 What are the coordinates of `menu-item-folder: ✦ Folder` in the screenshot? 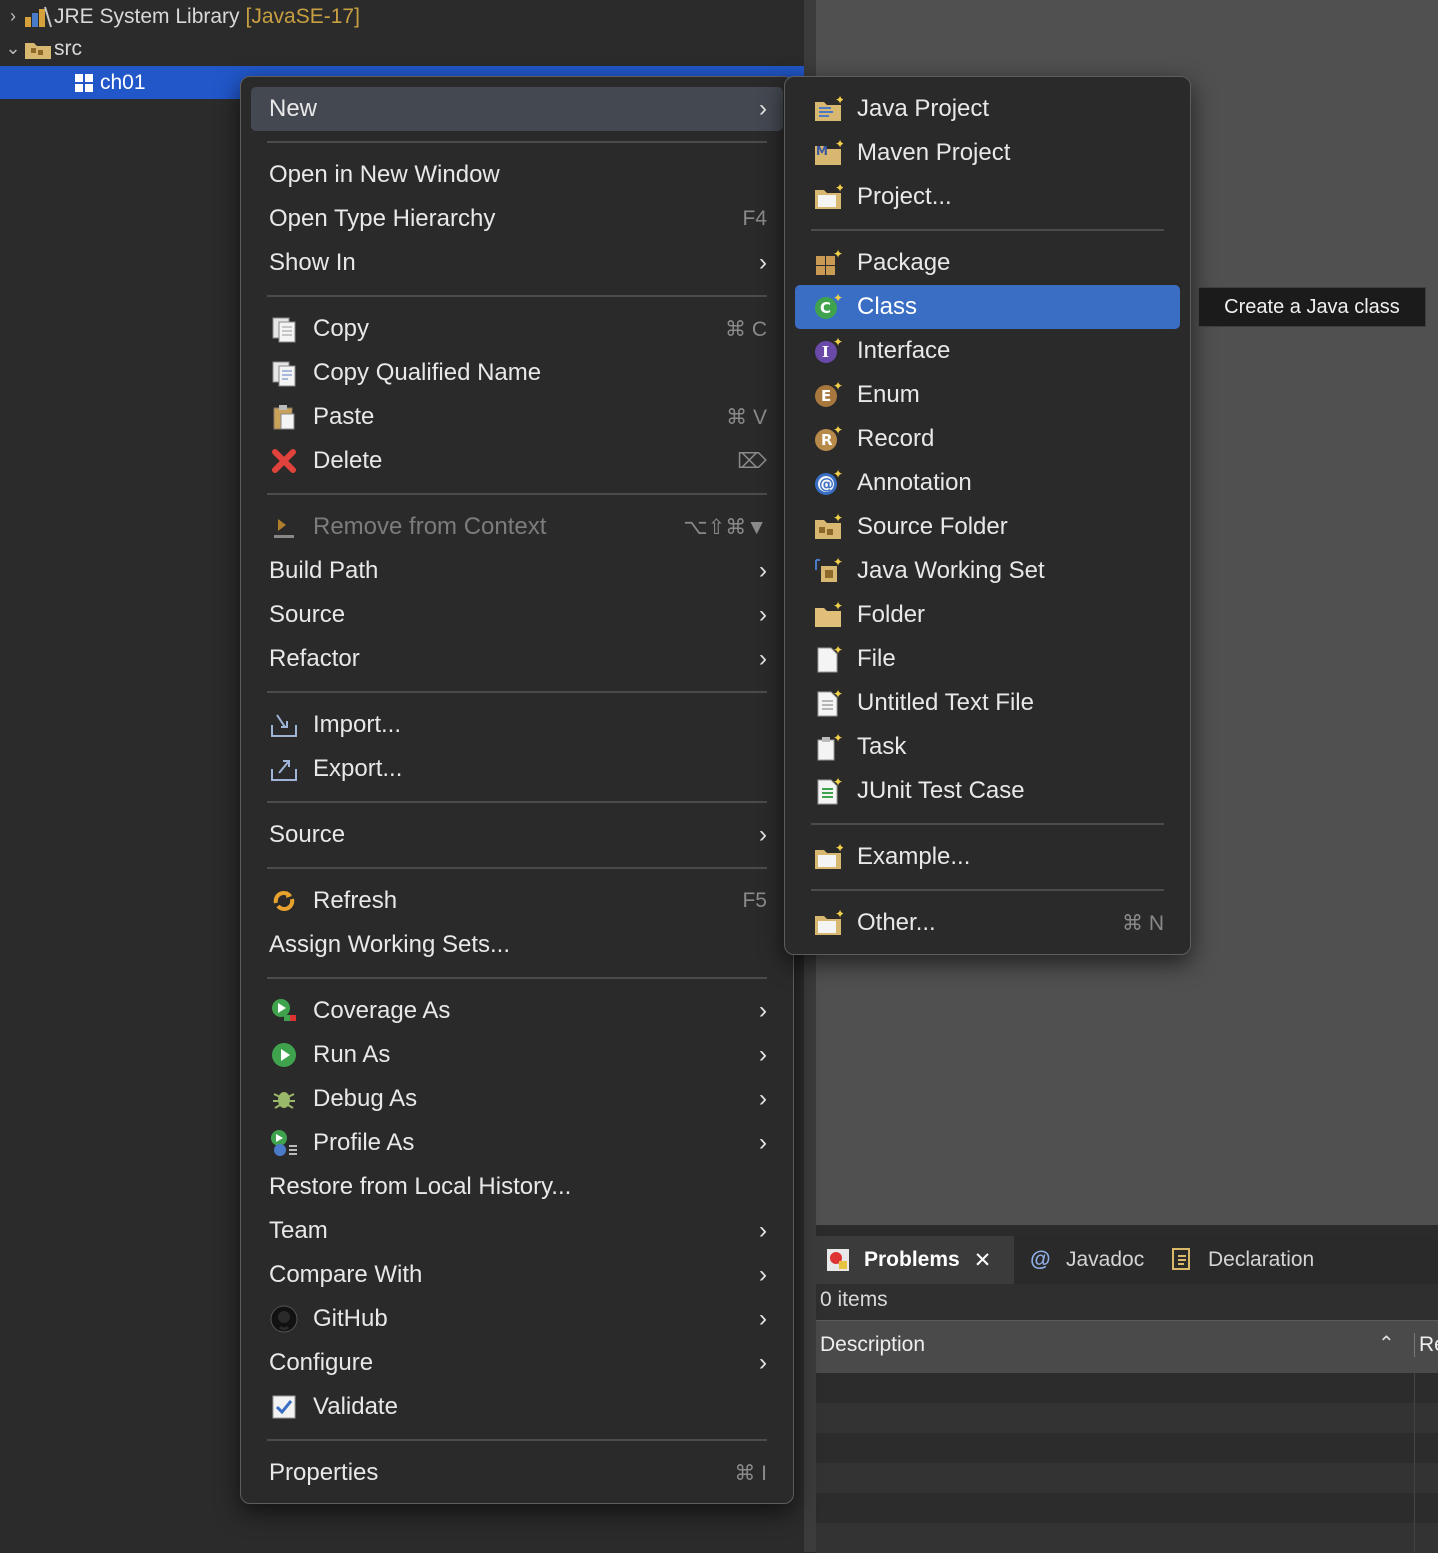 It's located at (987, 615).